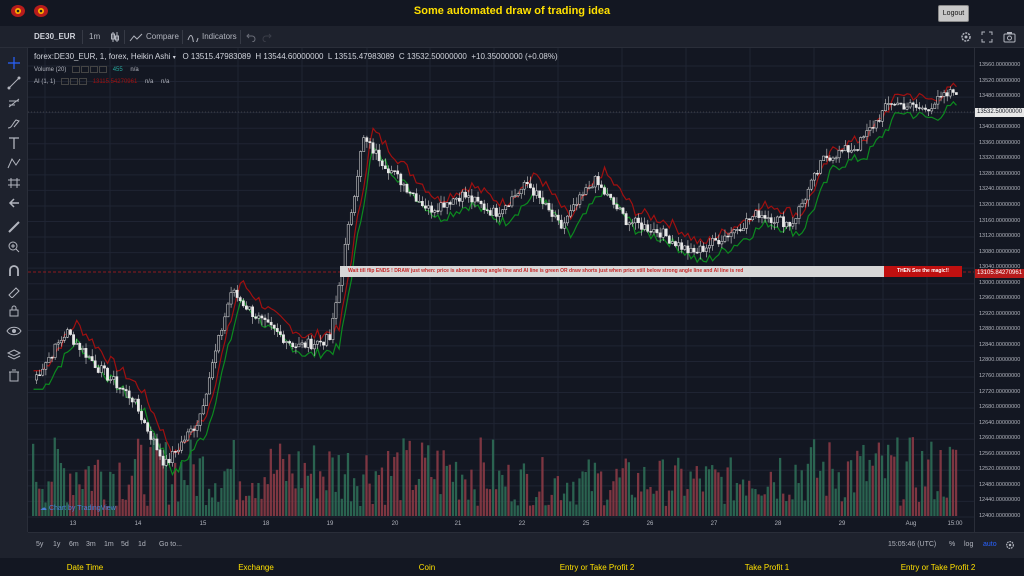 The width and height of the screenshot is (1024, 576). I want to click on magnet-icon, so click(14, 271).